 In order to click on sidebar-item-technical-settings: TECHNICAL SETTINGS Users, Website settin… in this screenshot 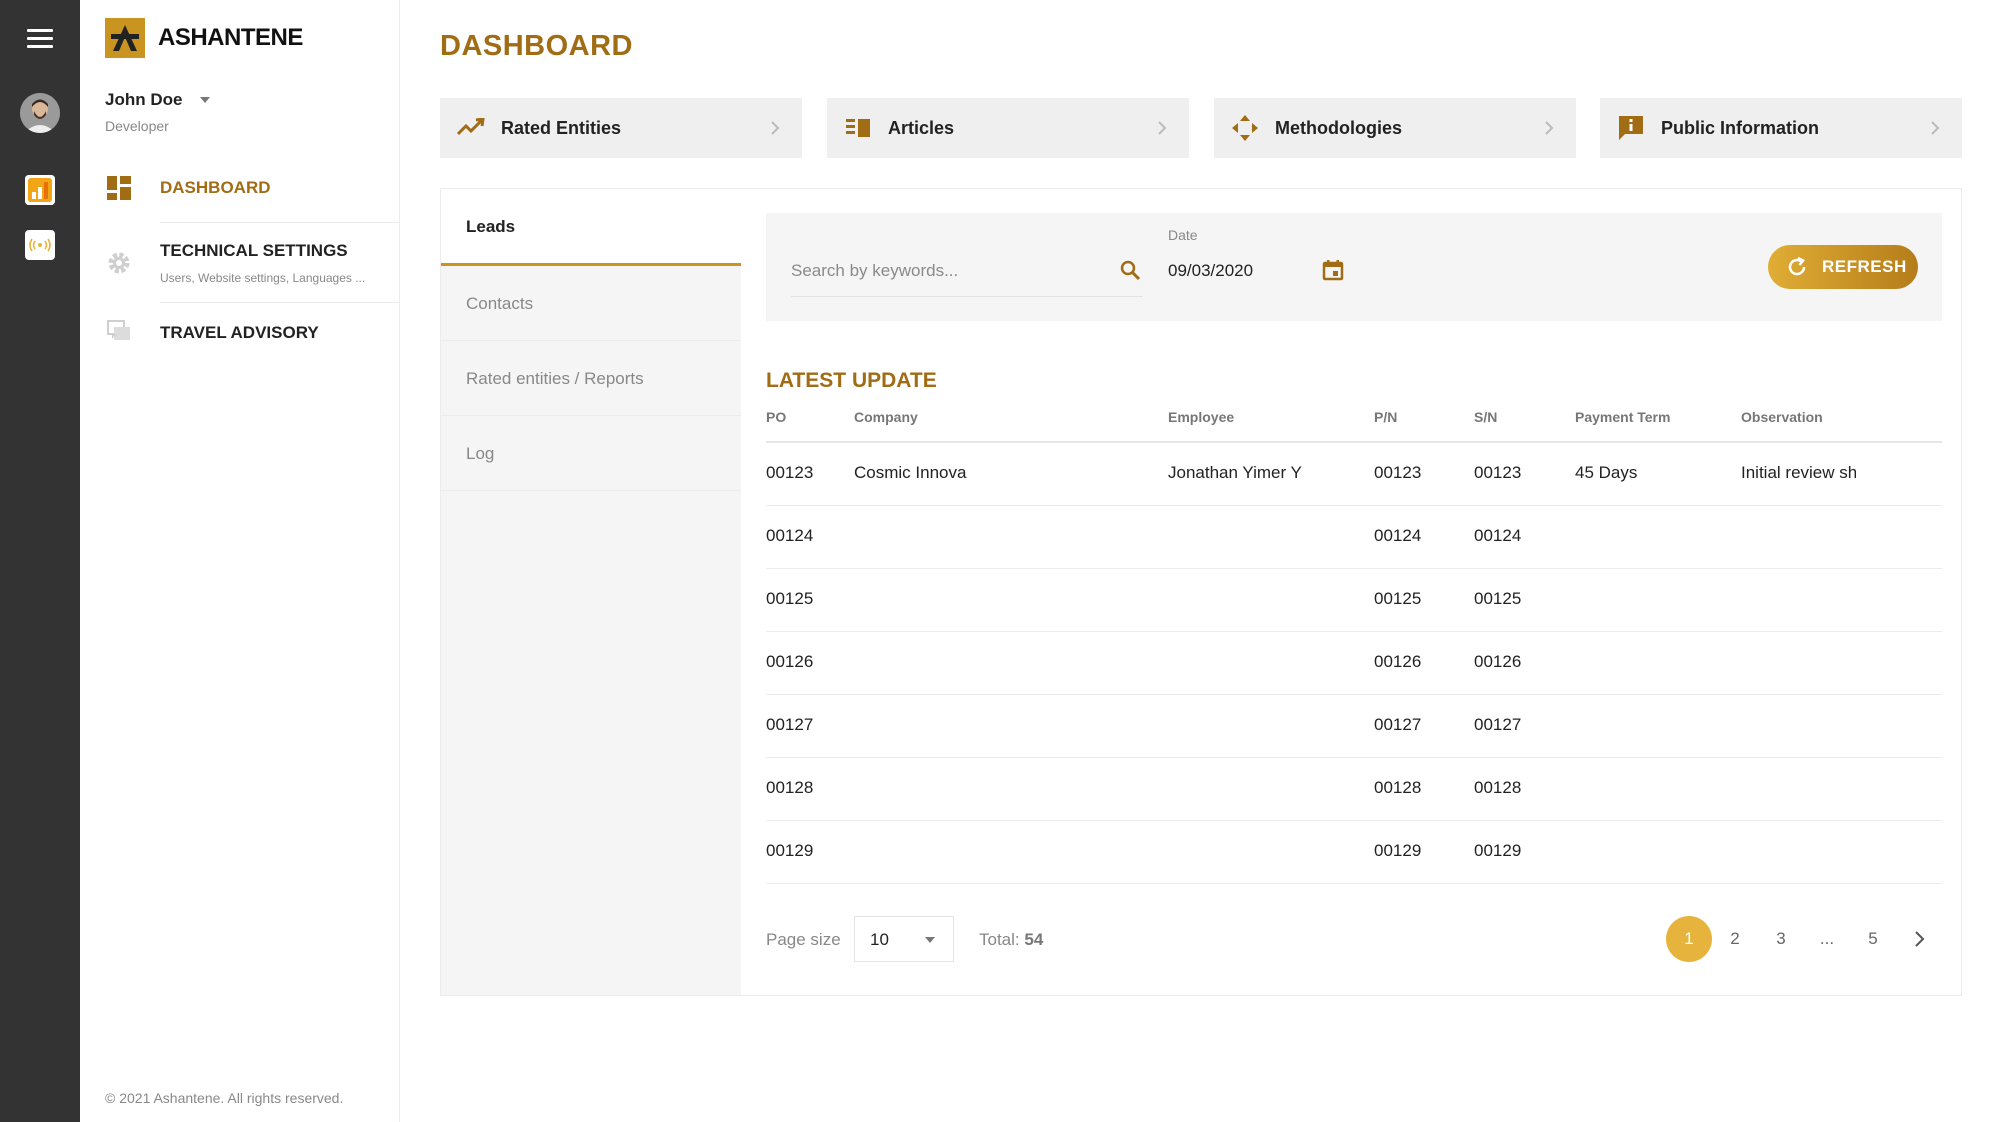, I will do `click(240, 271)`.